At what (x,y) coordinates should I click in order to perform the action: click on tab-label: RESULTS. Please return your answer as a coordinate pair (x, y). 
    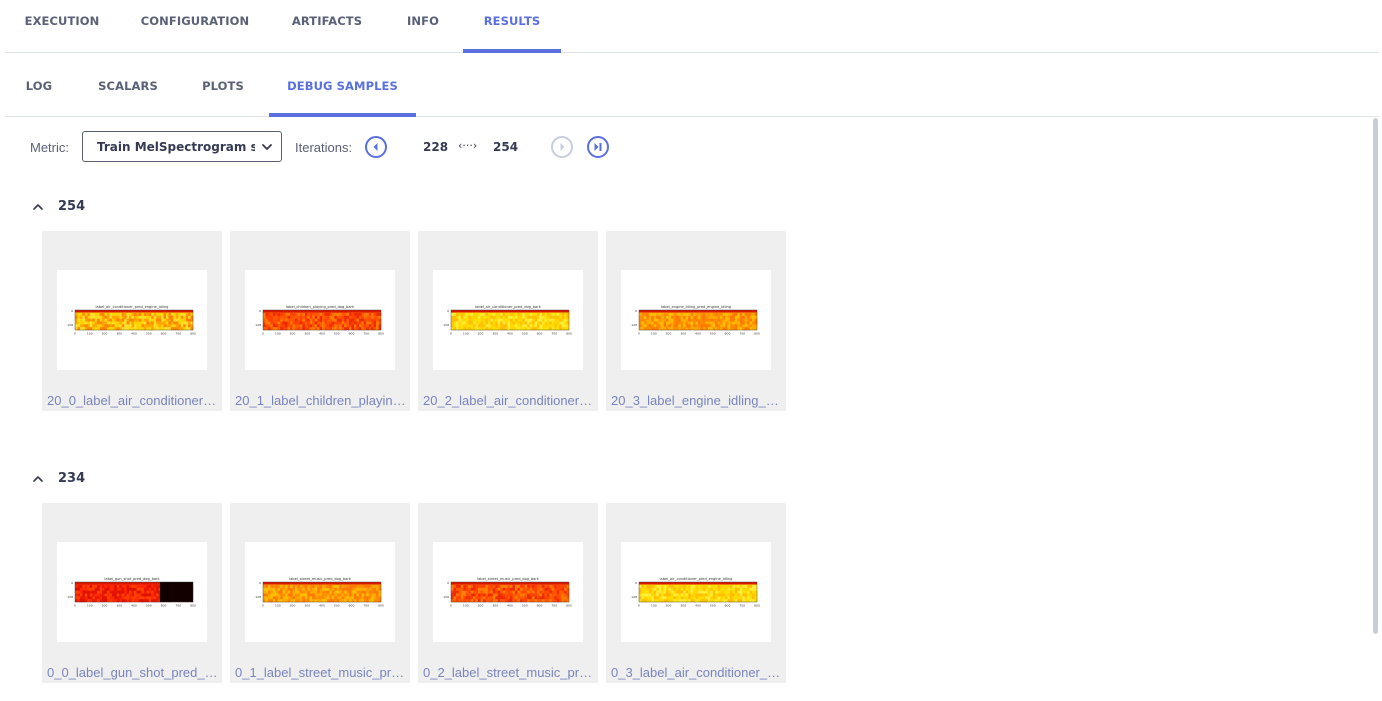
    Looking at the image, I should click on (512, 21).